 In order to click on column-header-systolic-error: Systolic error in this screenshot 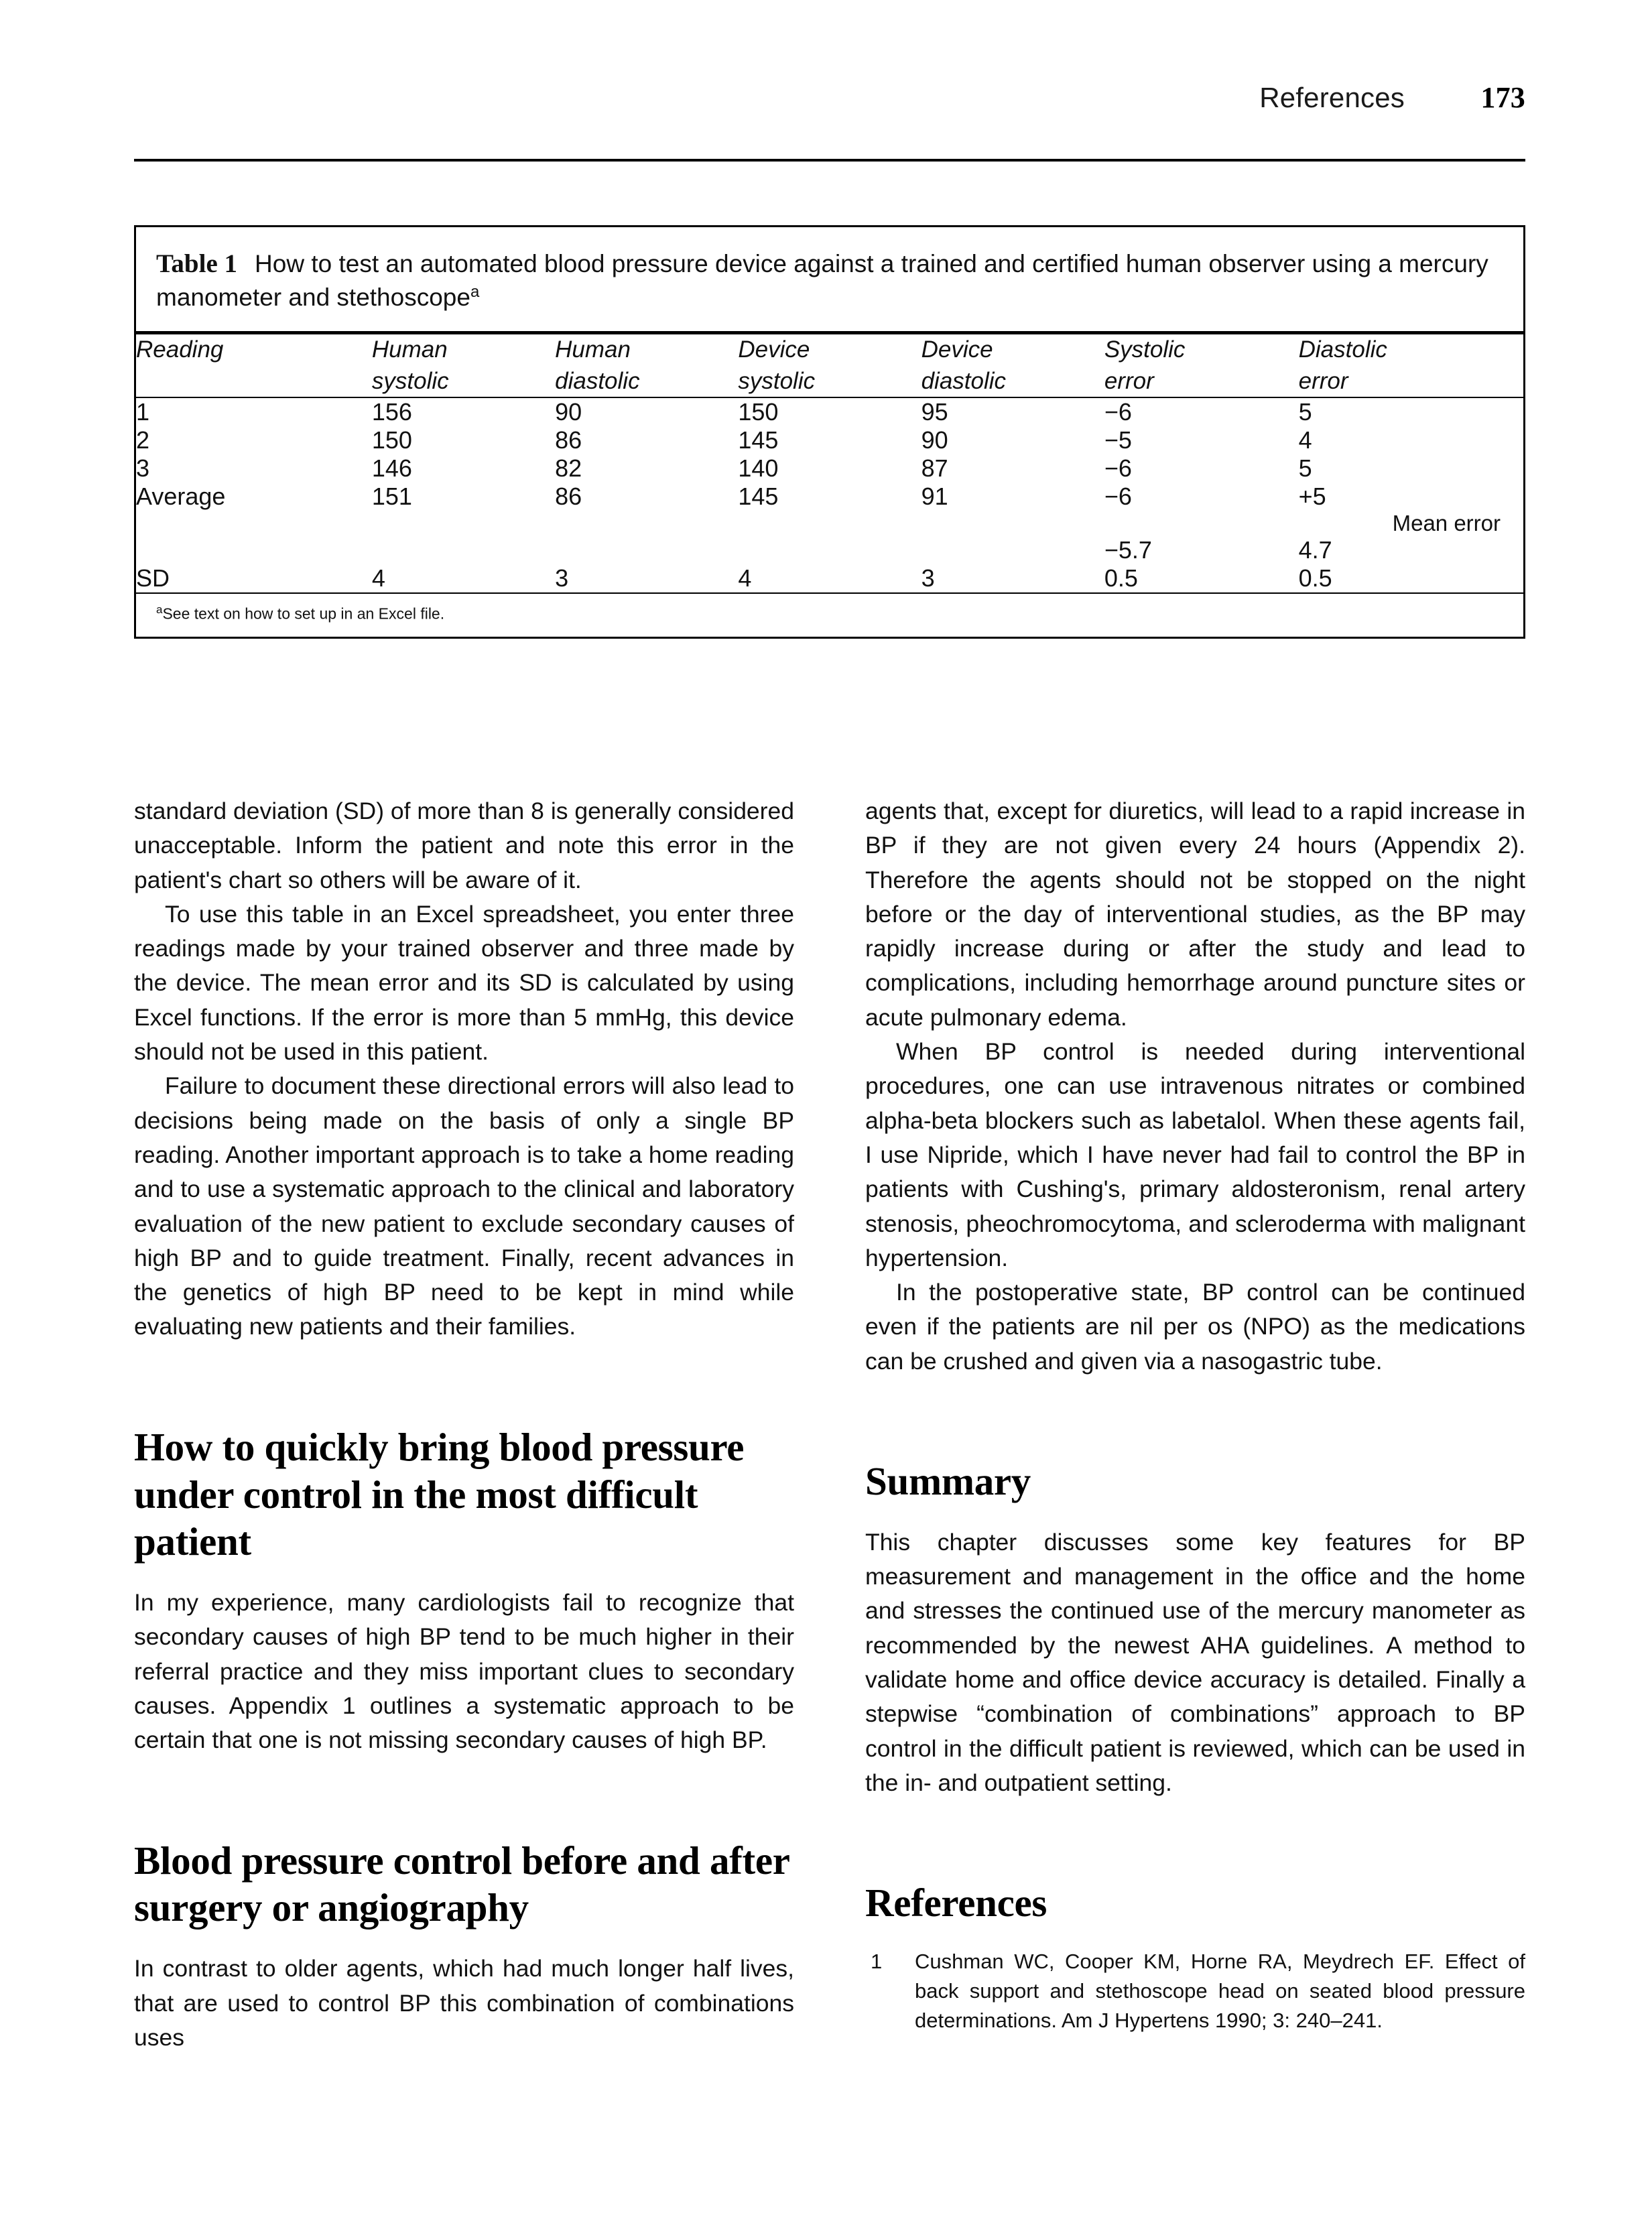, I will do `click(1145, 365)`.